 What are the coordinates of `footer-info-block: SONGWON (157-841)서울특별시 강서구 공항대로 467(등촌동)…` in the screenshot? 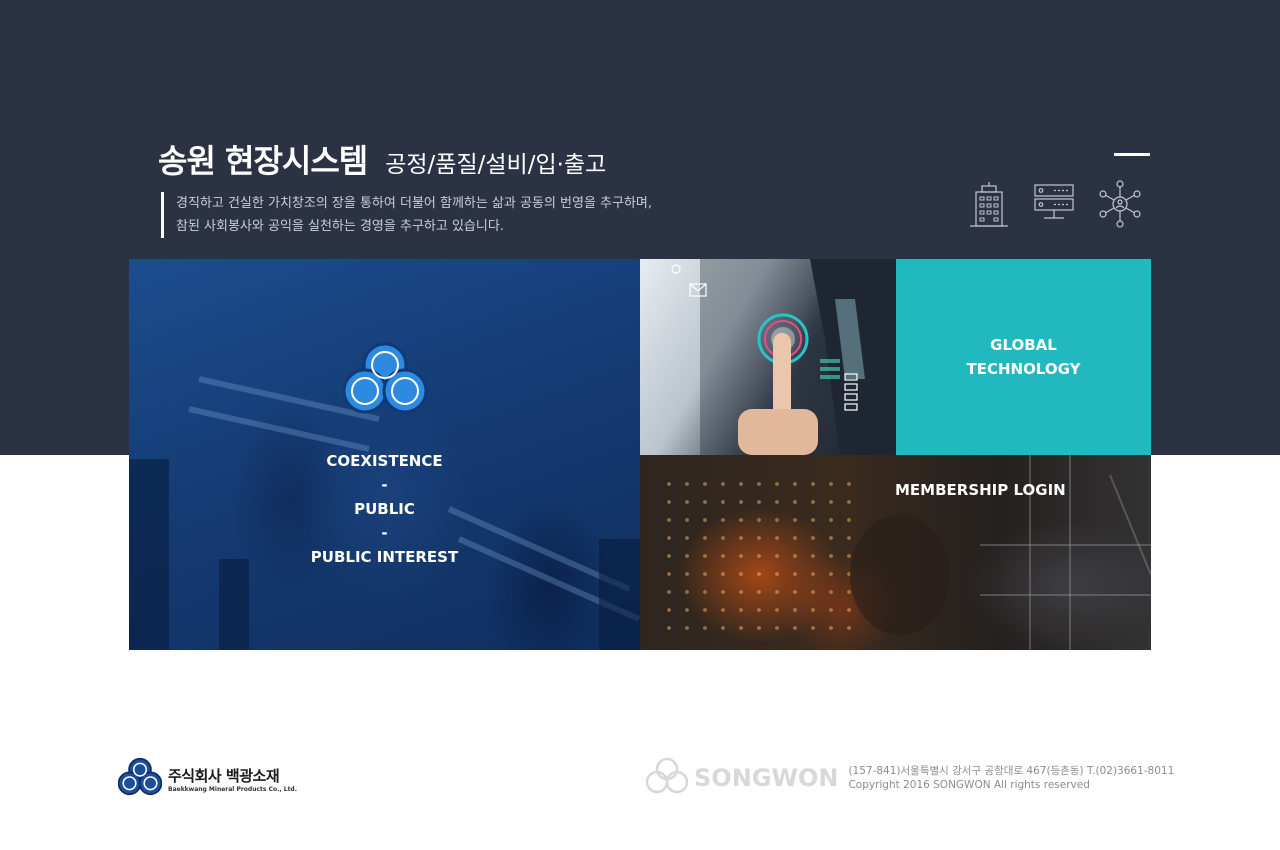 It's located at (909, 778).